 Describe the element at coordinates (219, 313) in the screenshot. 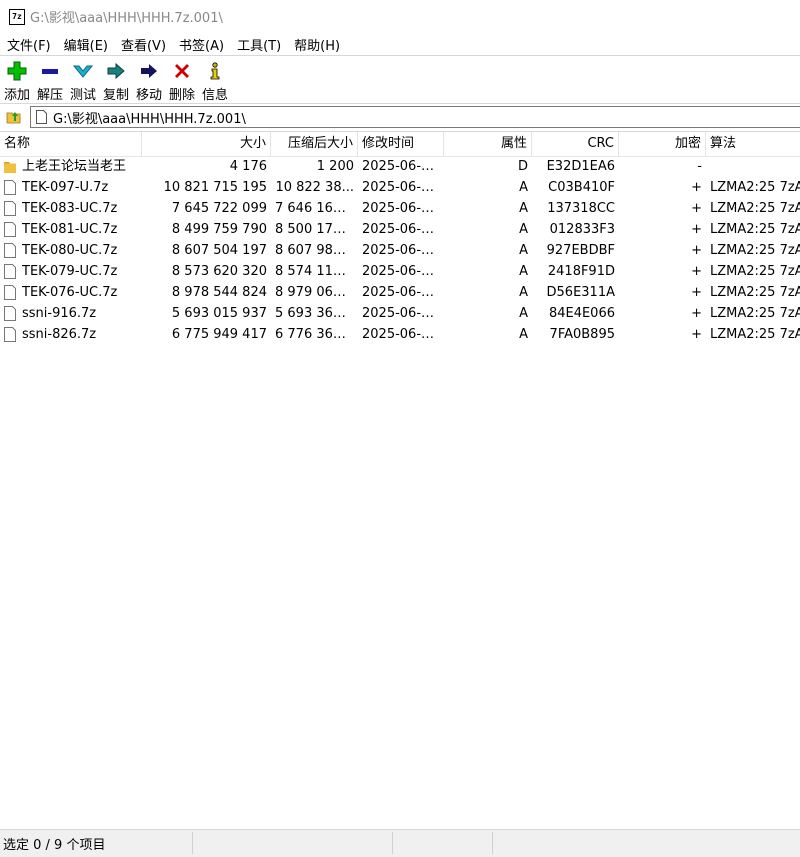

I see `item-size: 5 693 015 937` at that location.